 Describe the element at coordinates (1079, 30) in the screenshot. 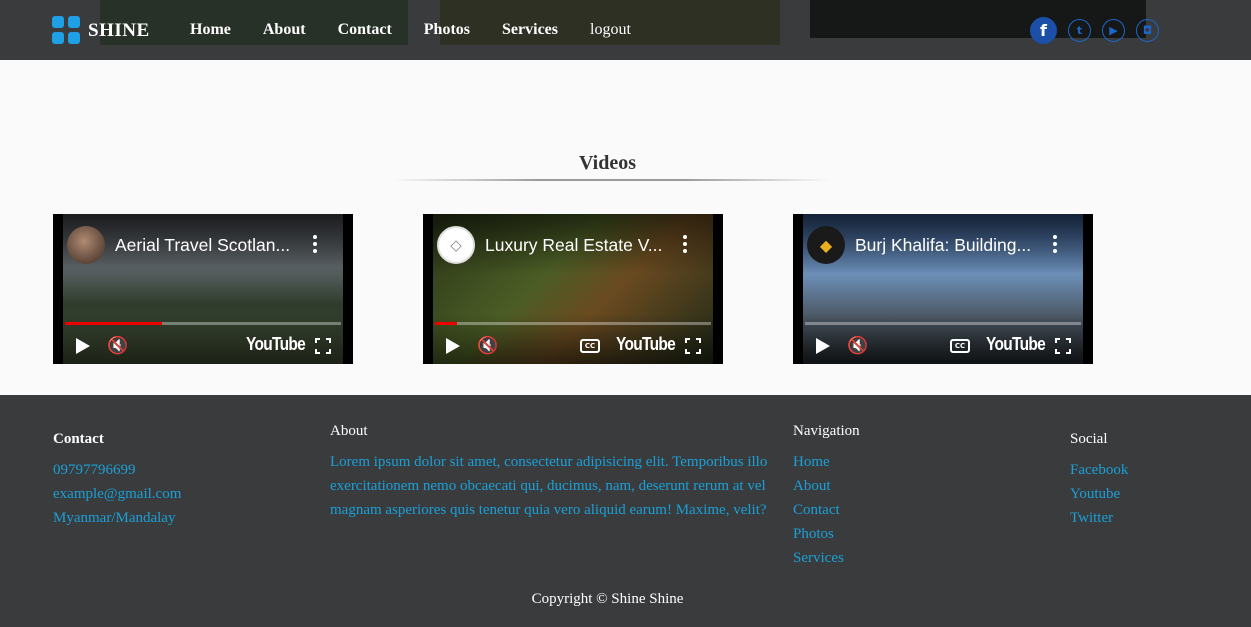

I see `twitter-icon: t` at that location.